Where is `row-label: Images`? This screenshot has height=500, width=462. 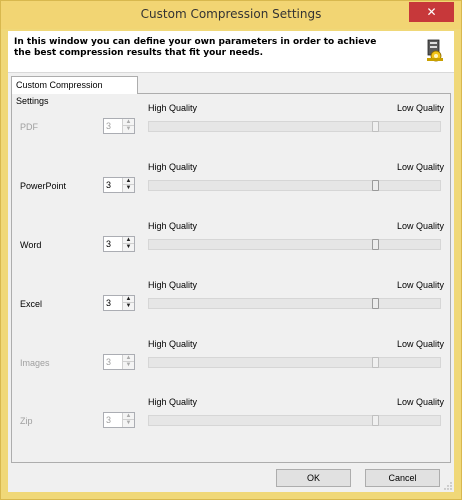 row-label: Images is located at coordinates (35, 363).